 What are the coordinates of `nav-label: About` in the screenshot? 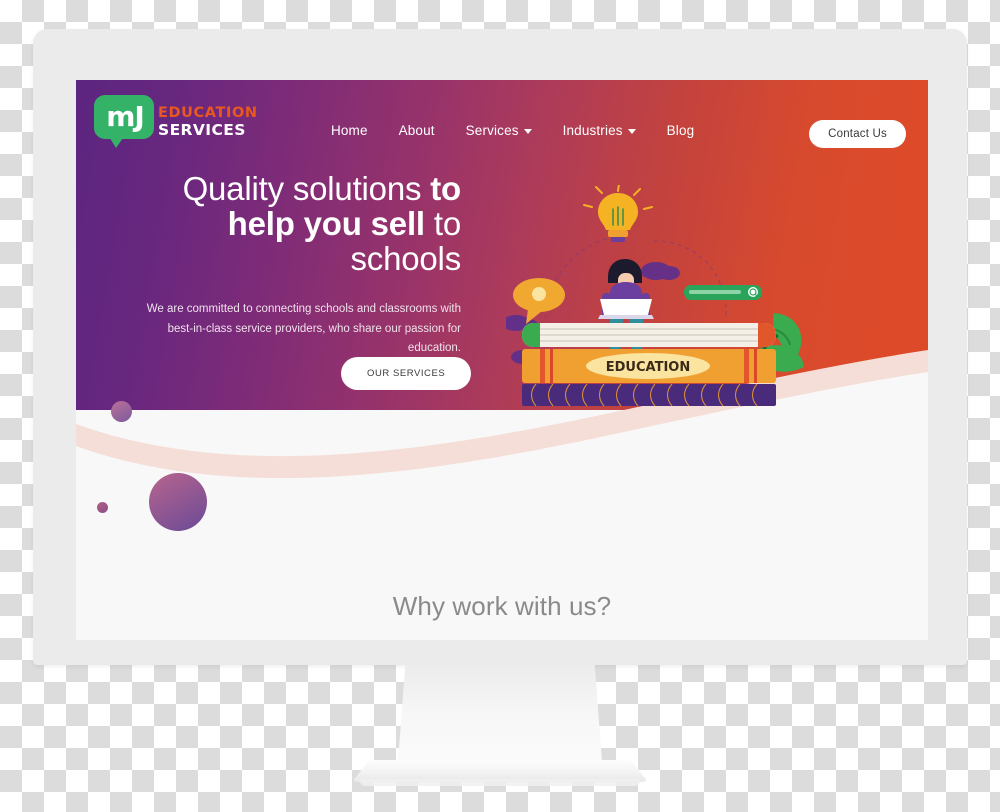 It's located at (416, 130).